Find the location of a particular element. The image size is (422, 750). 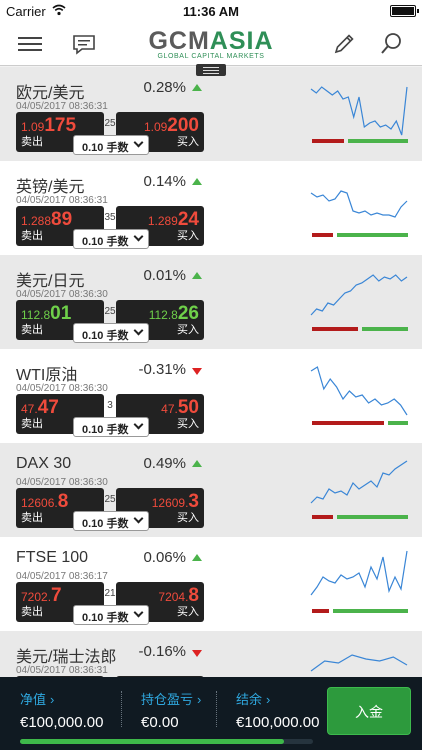

chat-icon is located at coordinates (84, 44).